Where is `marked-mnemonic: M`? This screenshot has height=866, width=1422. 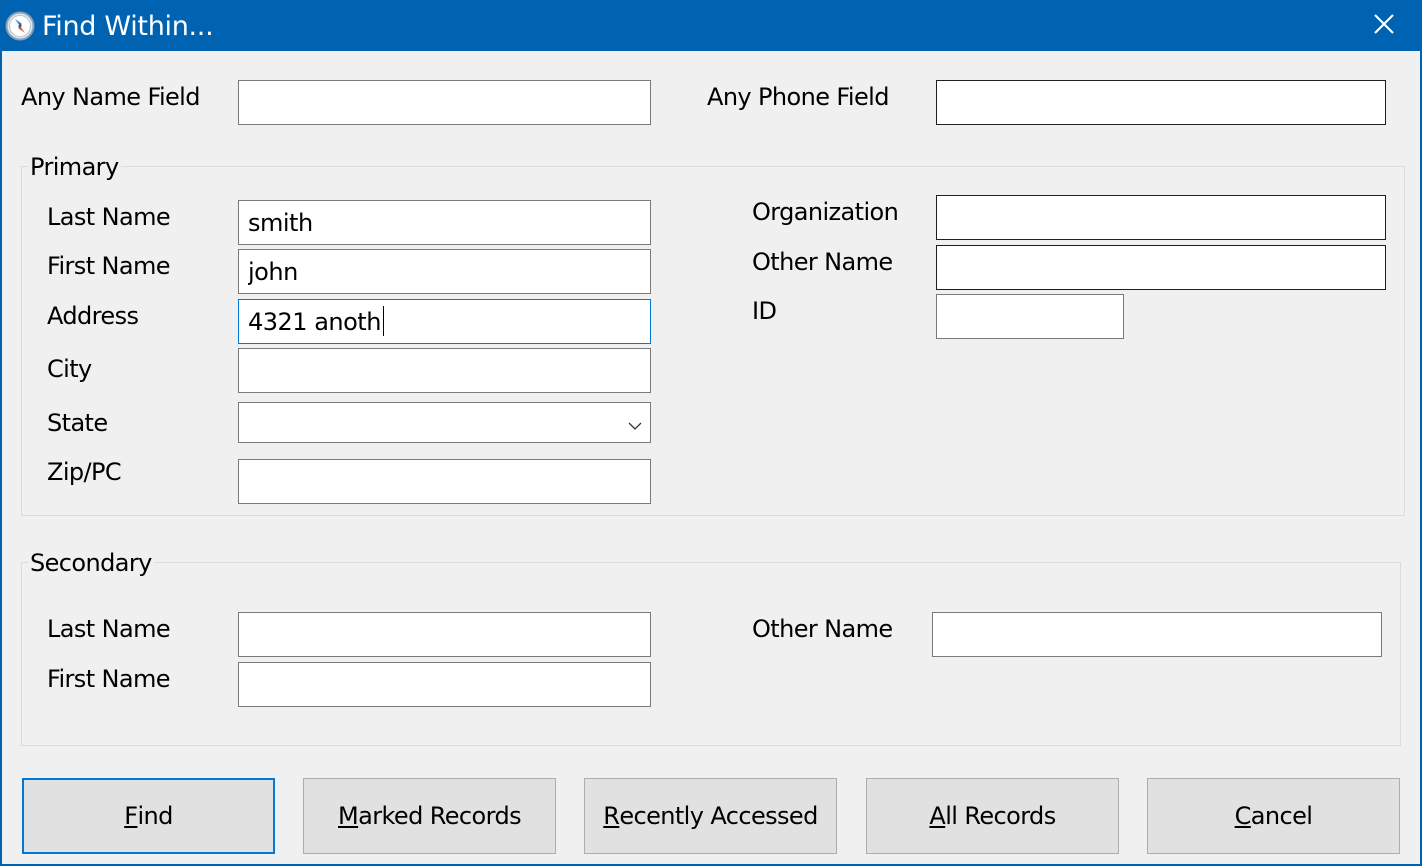 marked-mnemonic: M is located at coordinates (348, 816).